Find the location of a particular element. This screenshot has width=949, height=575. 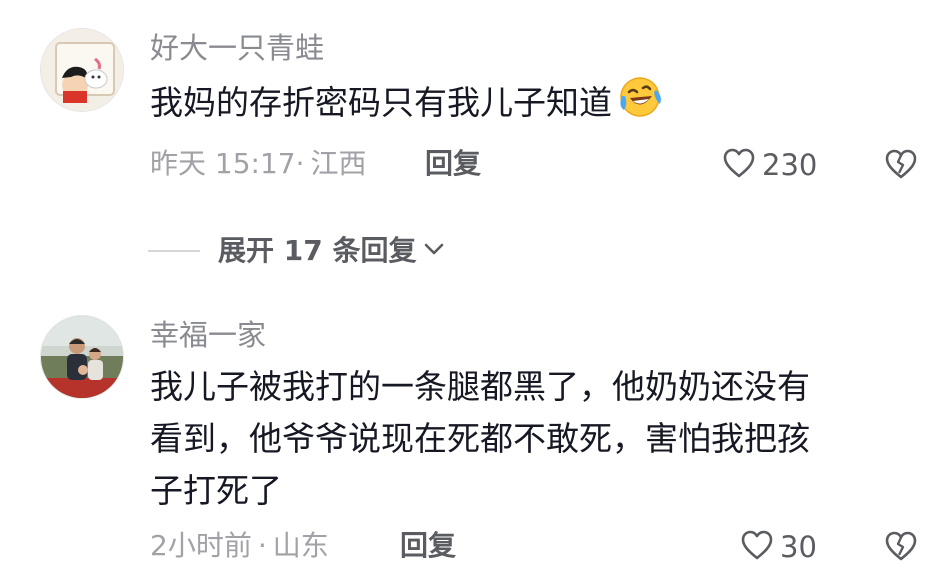

comment-username: 好大一只青蛙 is located at coordinates (237, 48).